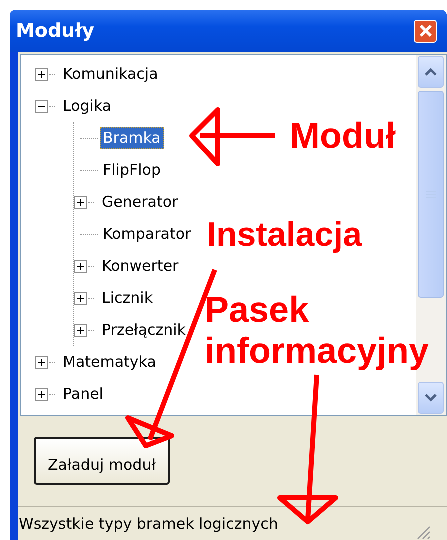 The image size is (447, 540). What do you see at coordinates (83, 394) in the screenshot?
I see `tree-item: Panel` at bounding box center [83, 394].